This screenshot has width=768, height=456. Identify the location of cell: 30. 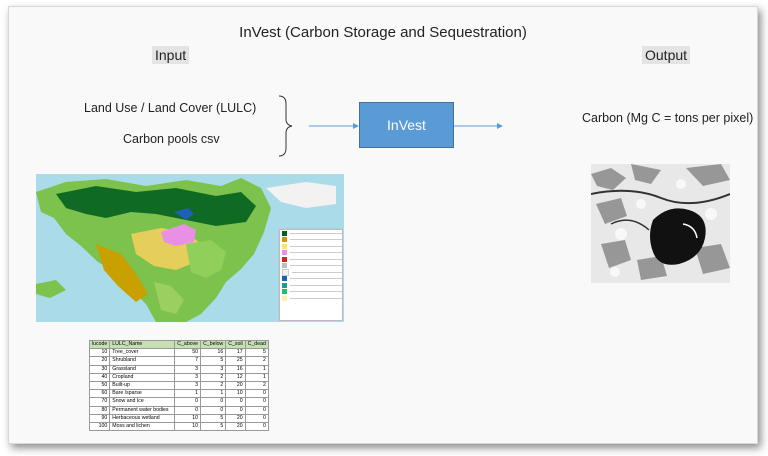
(99, 369).